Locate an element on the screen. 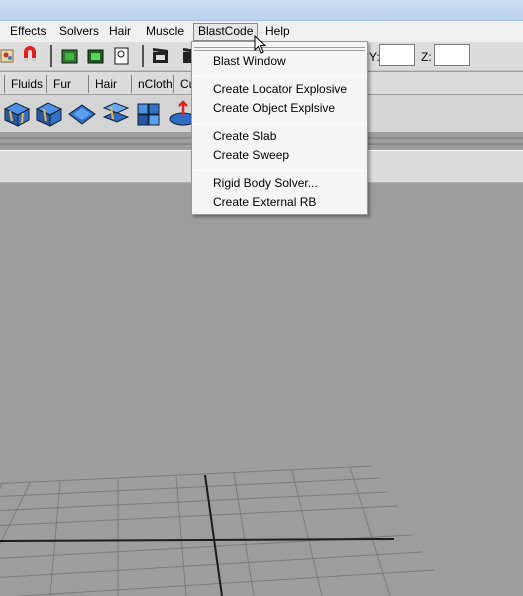 This screenshot has width=523, height=596. clapperboard-icon is located at coordinates (160, 56).